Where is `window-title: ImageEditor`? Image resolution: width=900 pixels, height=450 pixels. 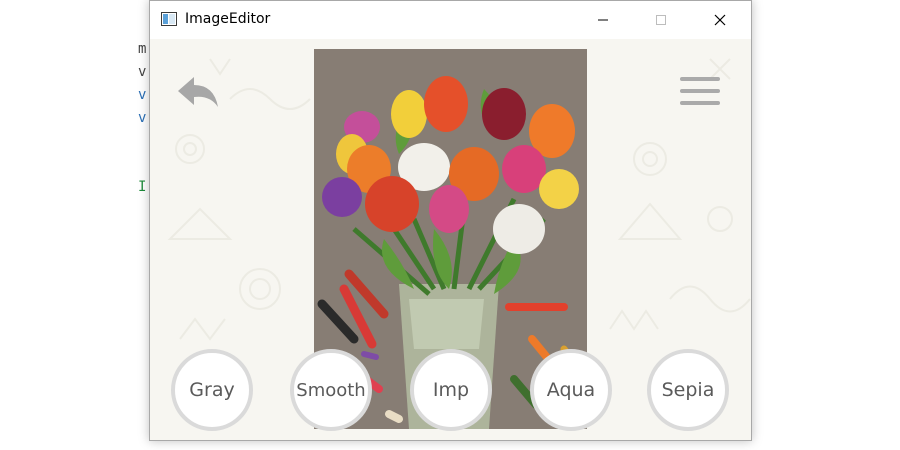 window-title: ImageEditor is located at coordinates (228, 19).